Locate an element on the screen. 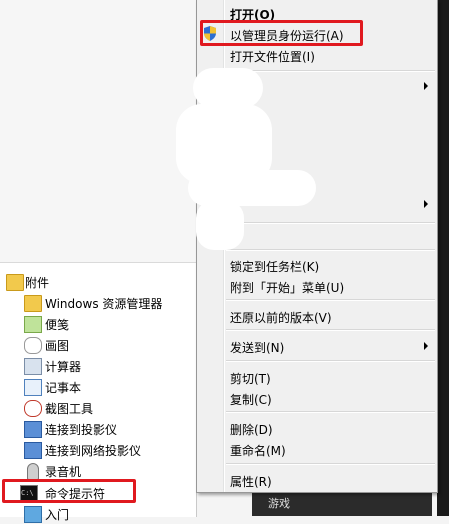 The width and height of the screenshot is (449, 524). calculator-icon is located at coordinates (33, 366).